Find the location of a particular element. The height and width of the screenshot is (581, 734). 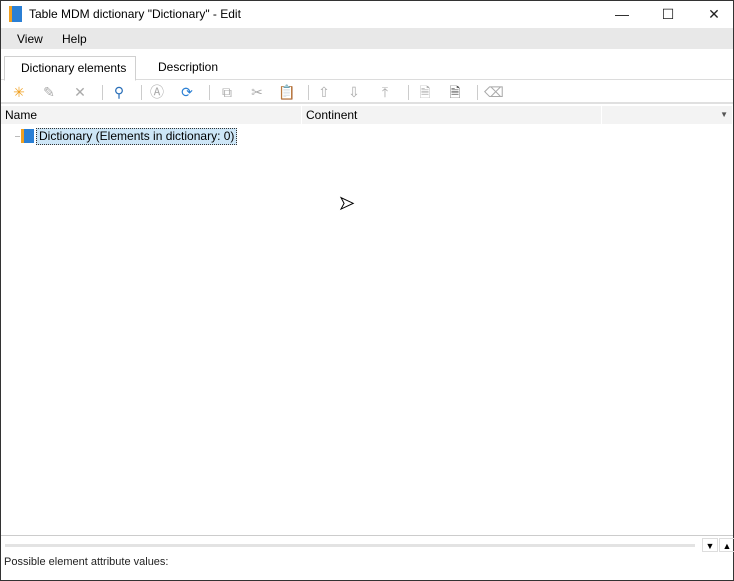

minimize-button: — is located at coordinates (622, 14).